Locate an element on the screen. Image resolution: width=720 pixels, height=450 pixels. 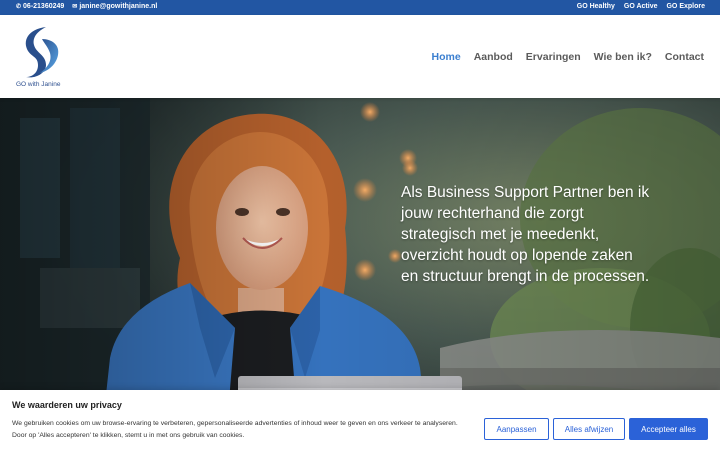
logo: GO with Janine is located at coordinates (41, 58).